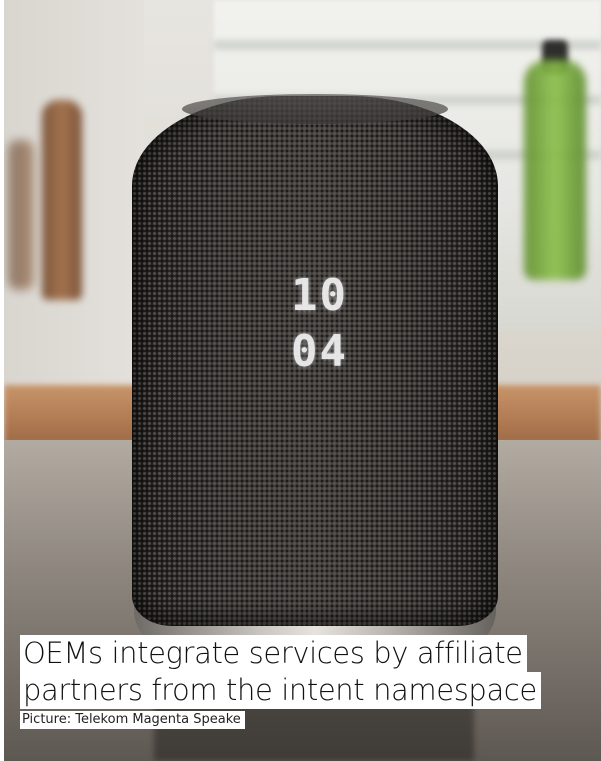 This screenshot has height=761, width=601. What do you see at coordinates (315, 109) in the screenshot?
I see `speaker-top-cap` at bounding box center [315, 109].